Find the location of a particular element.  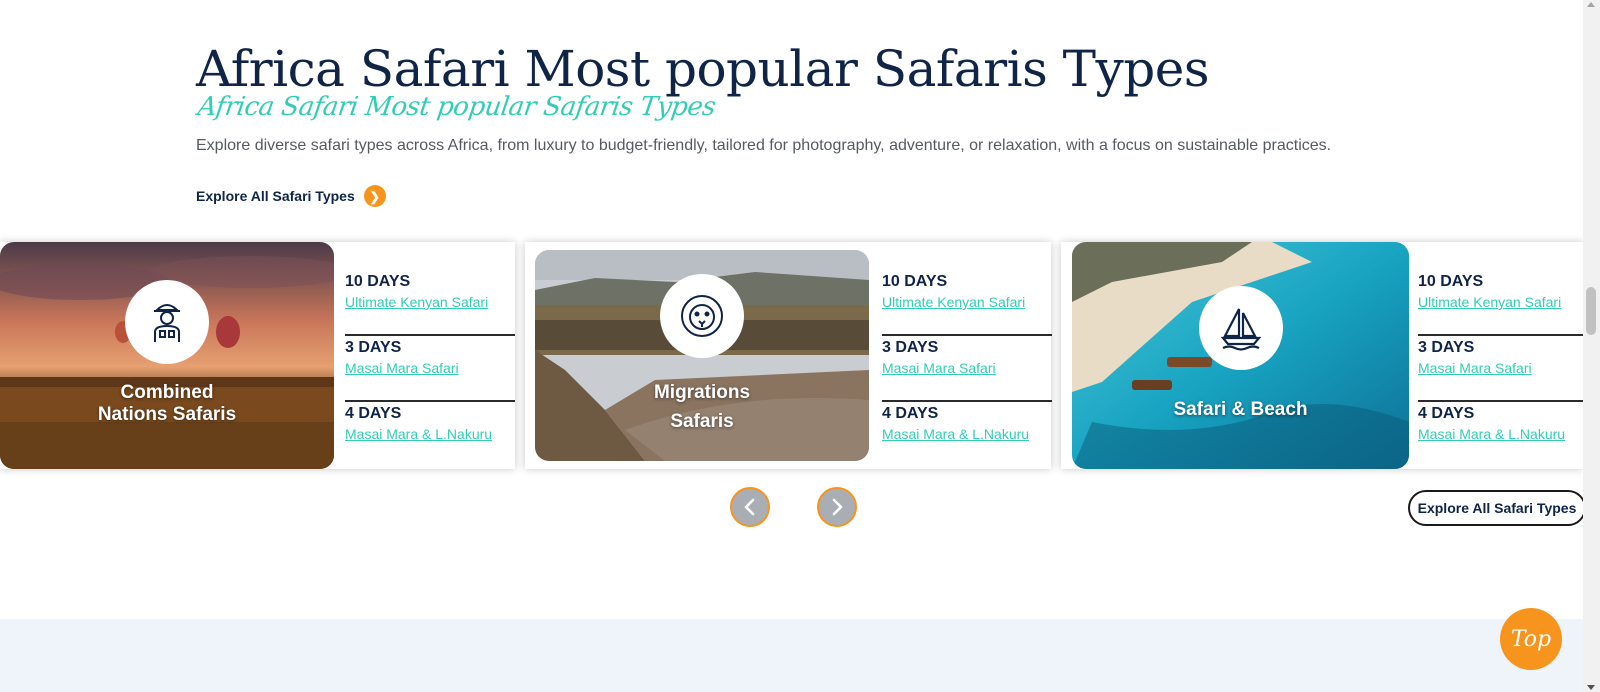

explore-link-label: Explore All Safari Types is located at coordinates (275, 196).